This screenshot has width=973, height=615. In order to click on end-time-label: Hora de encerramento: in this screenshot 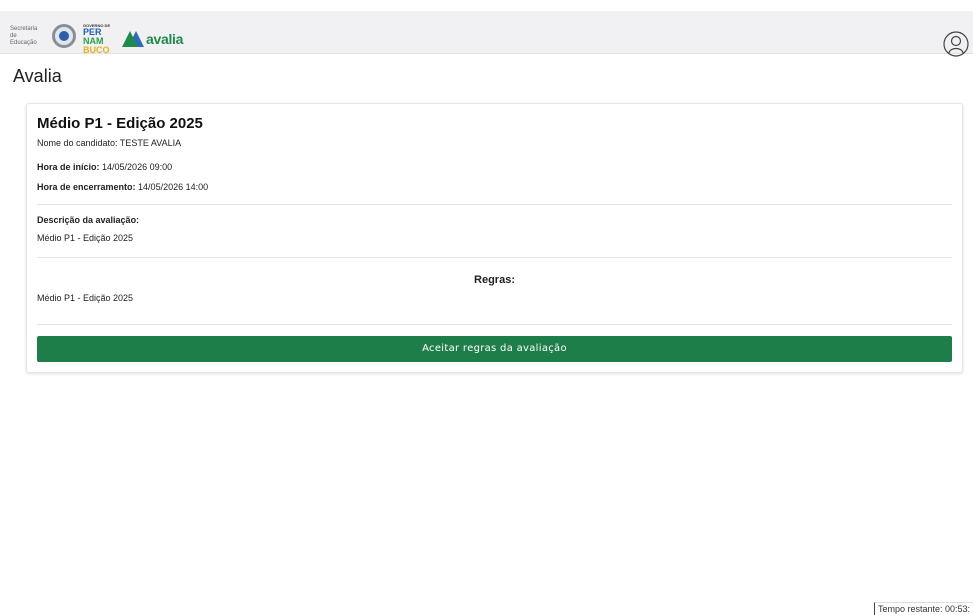, I will do `click(86, 187)`.